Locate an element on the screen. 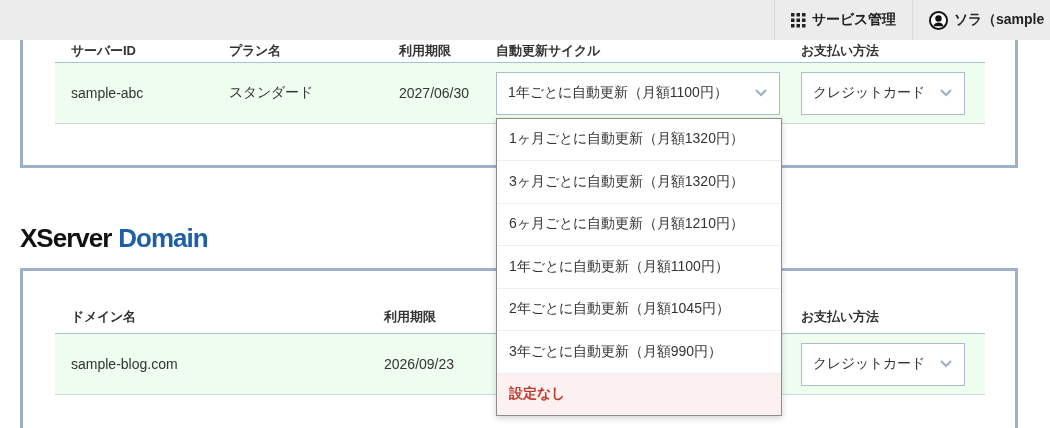 The height and width of the screenshot is (428, 1050). services-menu: サービス管理 is located at coordinates (843, 20).